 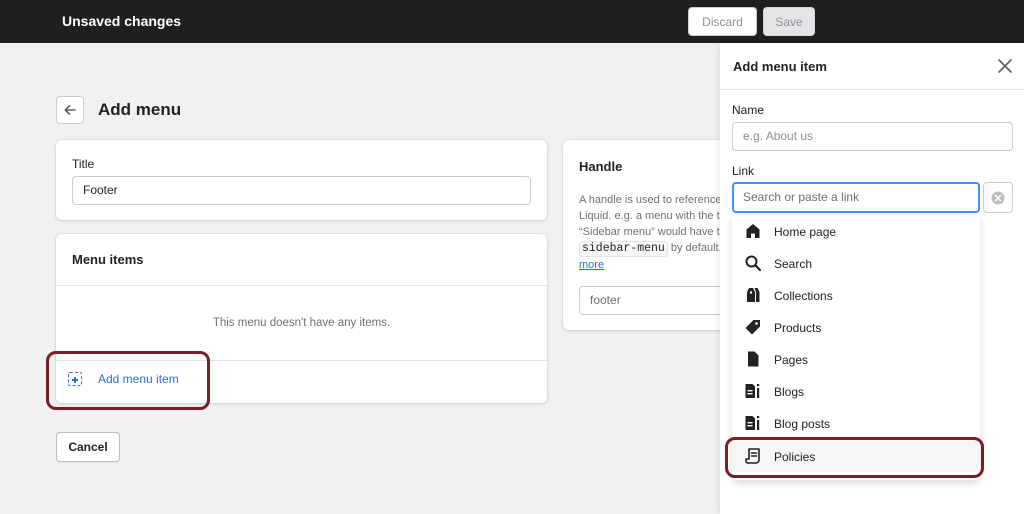 What do you see at coordinates (301, 323) in the screenshot?
I see `empty-menu-message: This menu doesn't have any items.` at bounding box center [301, 323].